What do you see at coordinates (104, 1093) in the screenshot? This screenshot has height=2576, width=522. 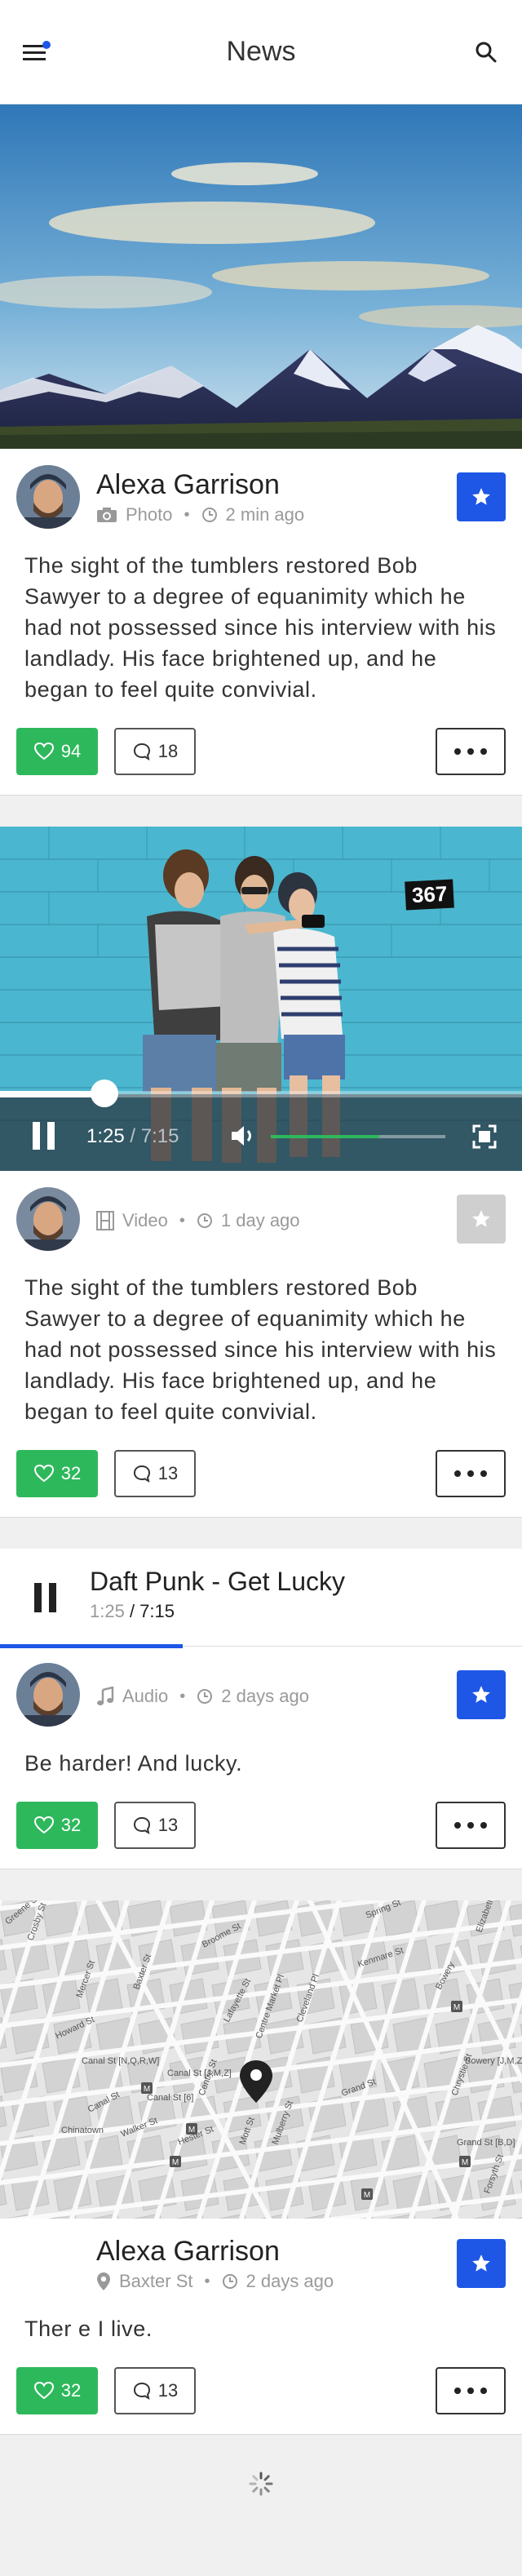 I see `video-progress-handle` at bounding box center [104, 1093].